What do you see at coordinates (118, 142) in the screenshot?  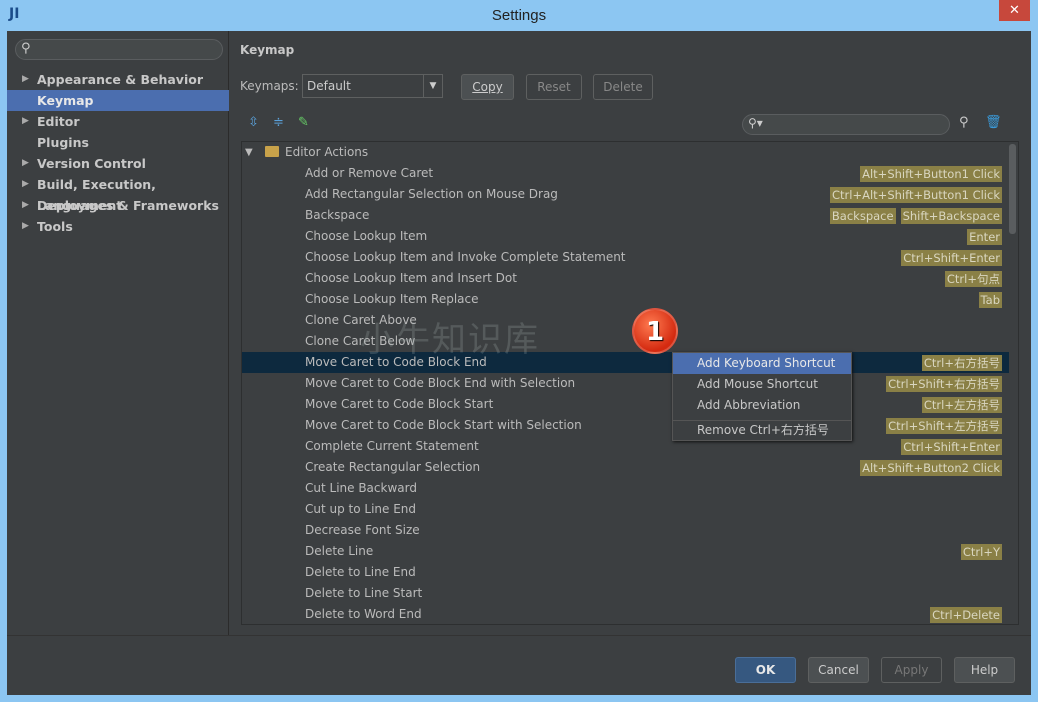 I see `sidebar-item: Plugins` at bounding box center [118, 142].